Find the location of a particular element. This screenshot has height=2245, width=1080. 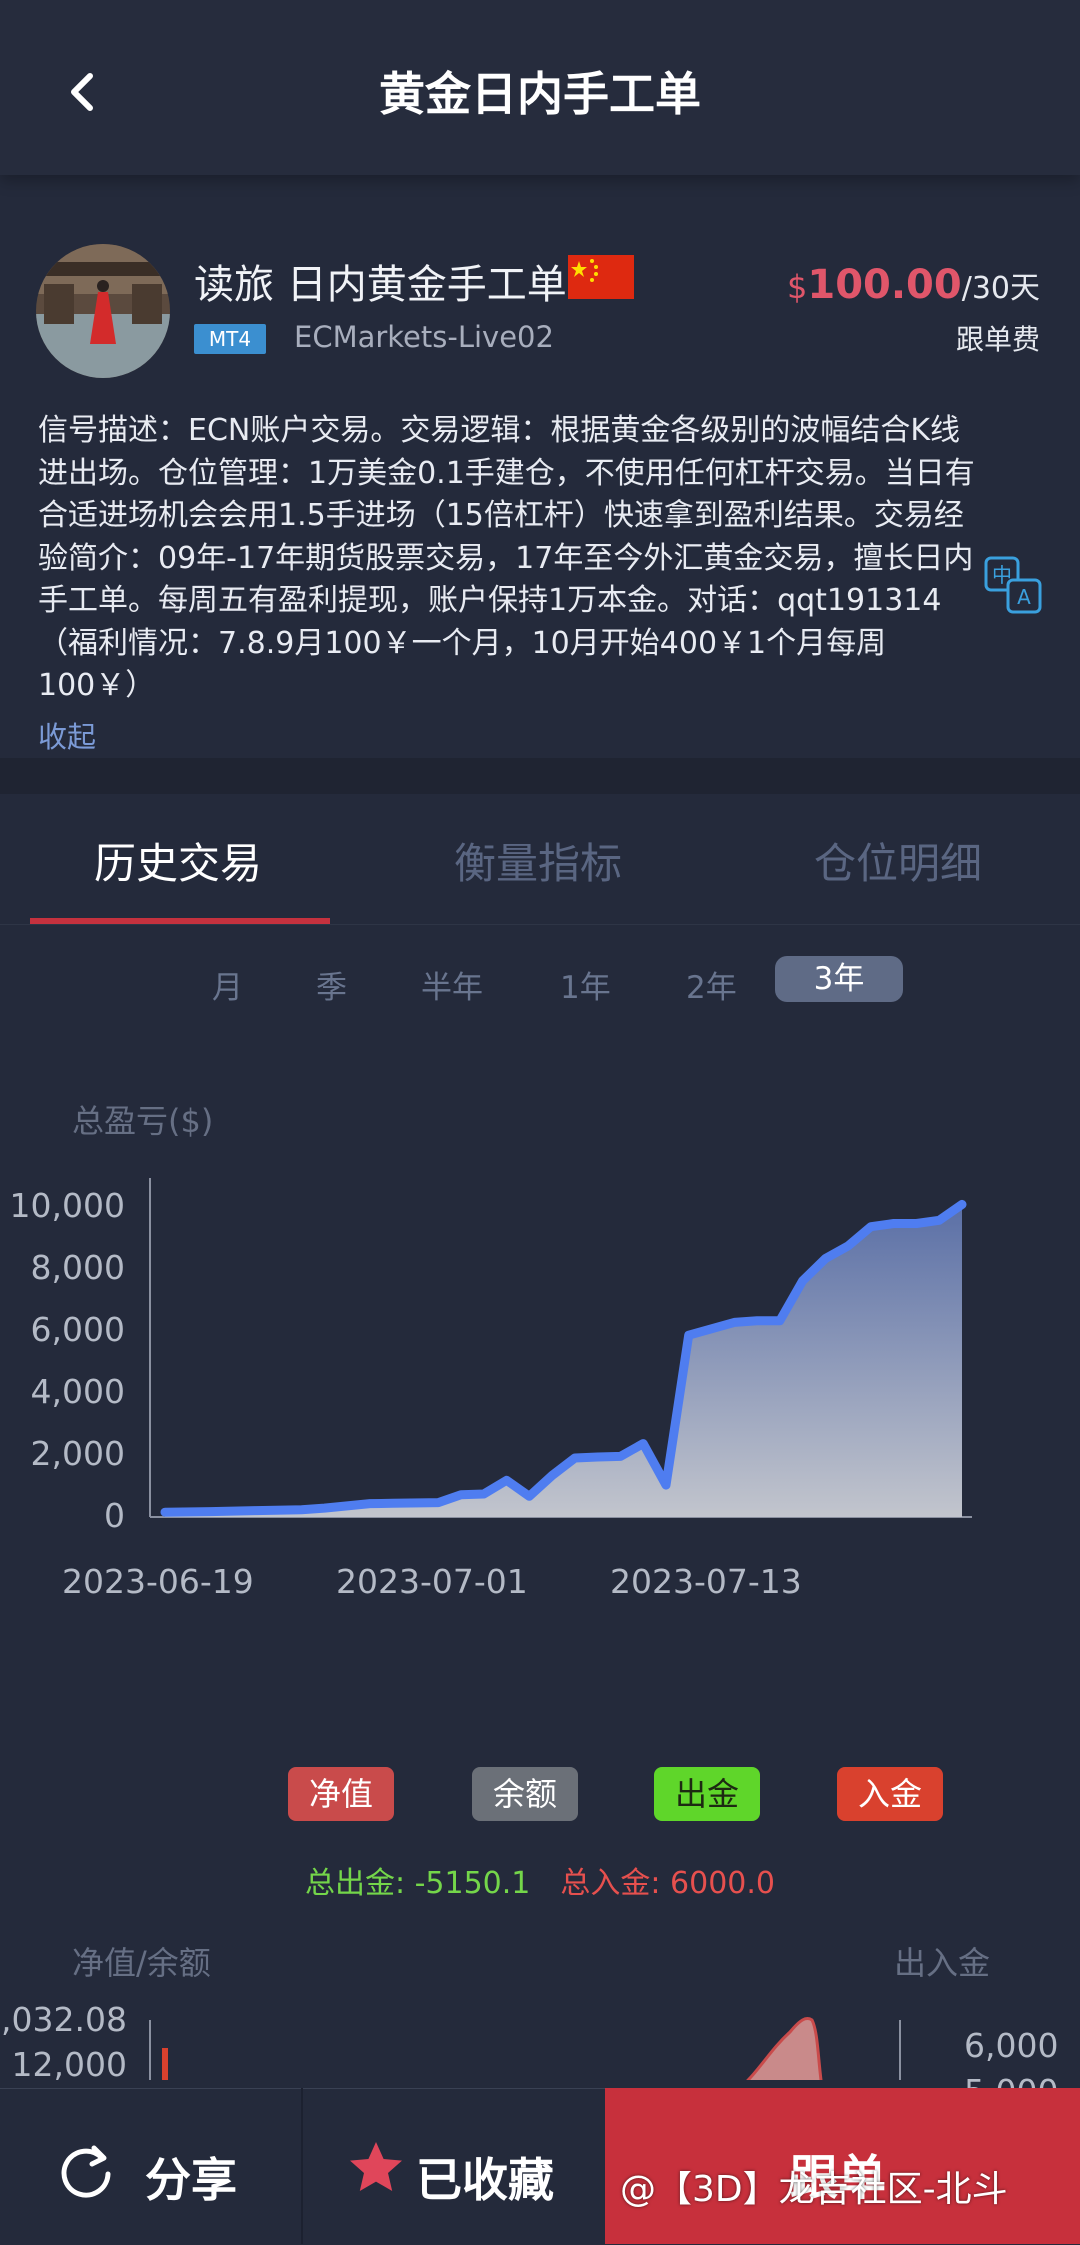

period-2-year: 2年 is located at coordinates (711, 984).